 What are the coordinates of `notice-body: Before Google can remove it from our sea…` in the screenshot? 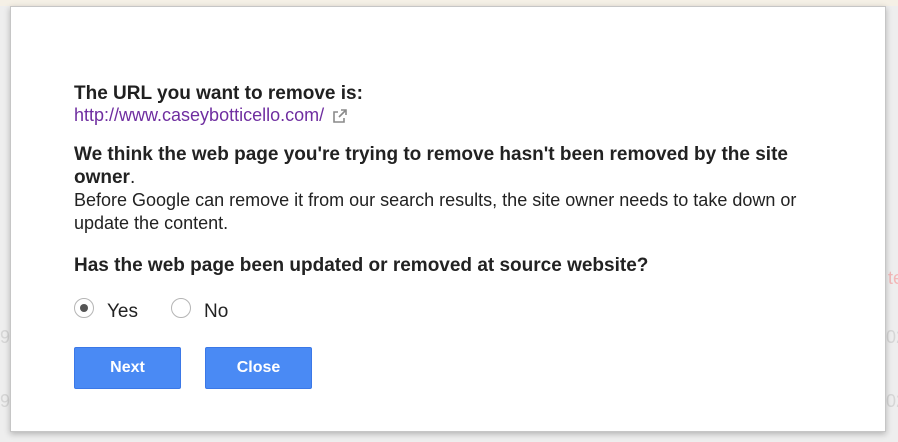 It's located at (435, 211).